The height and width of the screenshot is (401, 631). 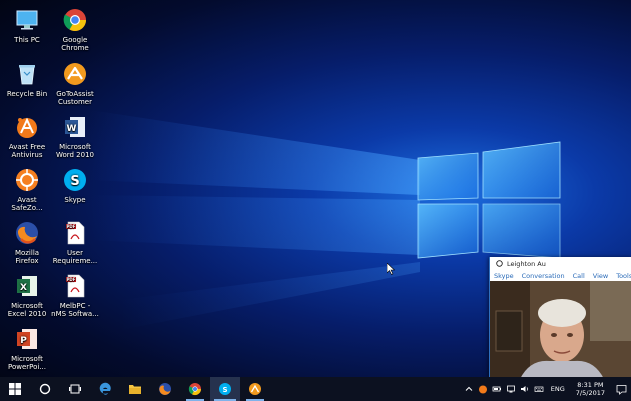 I want to click on network-icon, so click(x=510, y=389).